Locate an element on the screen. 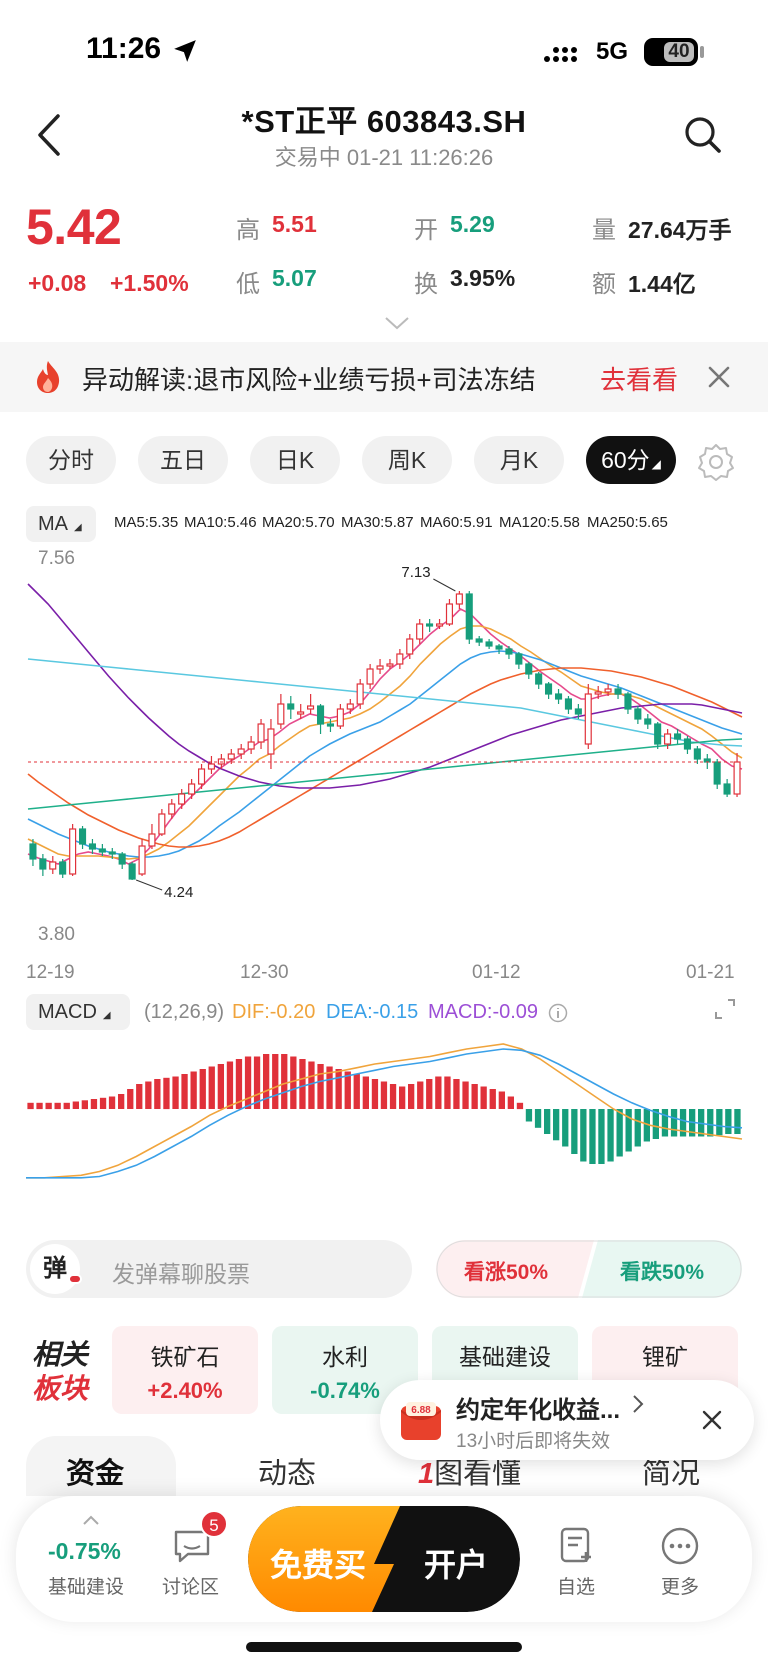 The image size is (768, 1665). ma-selector: MA ◢ is located at coordinates (61, 524).